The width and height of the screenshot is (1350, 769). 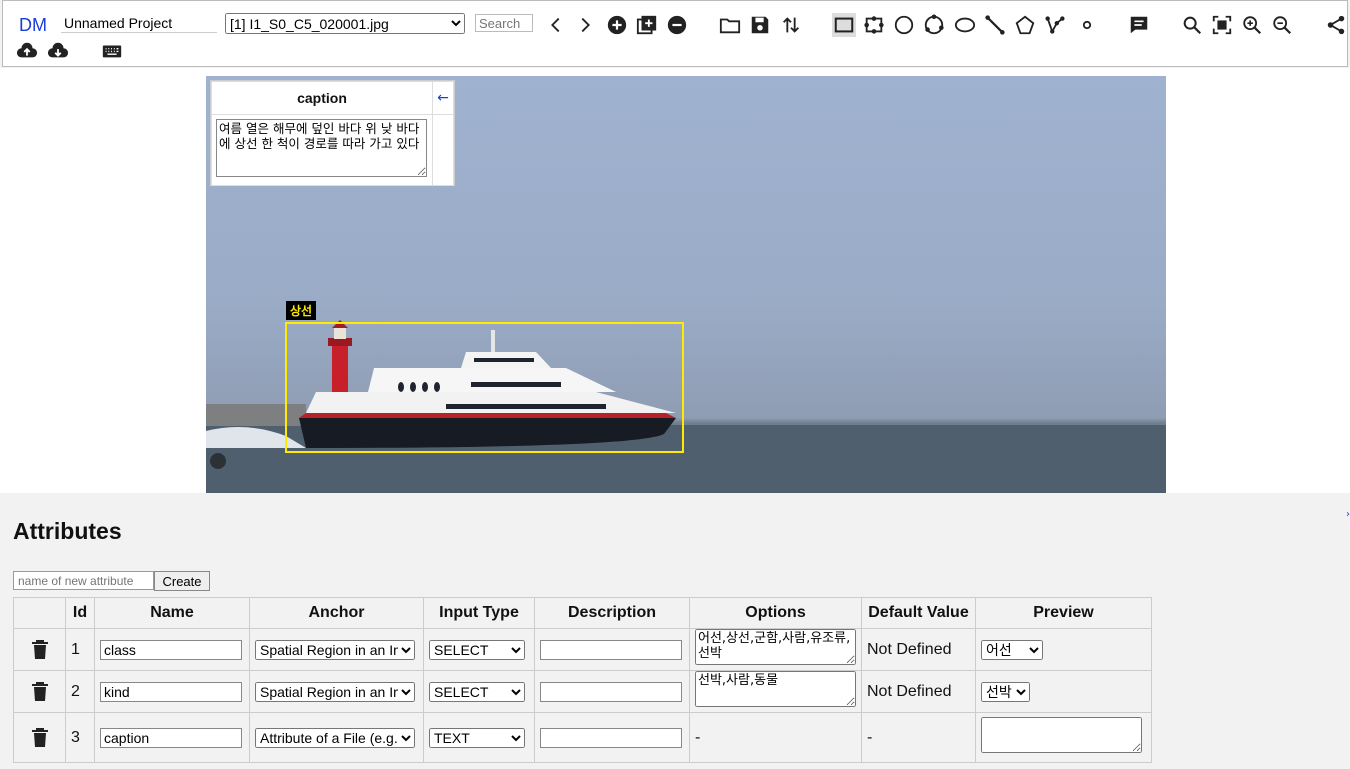 What do you see at coordinates (760, 25) in the screenshot?
I see `save-icon` at bounding box center [760, 25].